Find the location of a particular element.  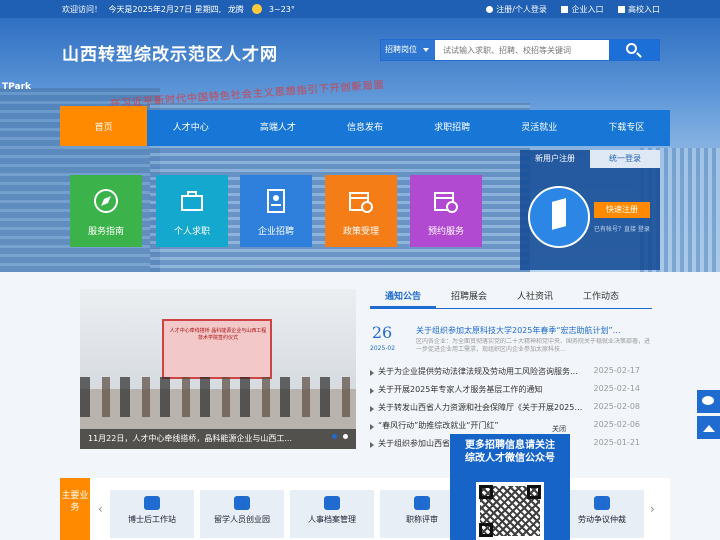

document-user-icon is located at coordinates (276, 201).